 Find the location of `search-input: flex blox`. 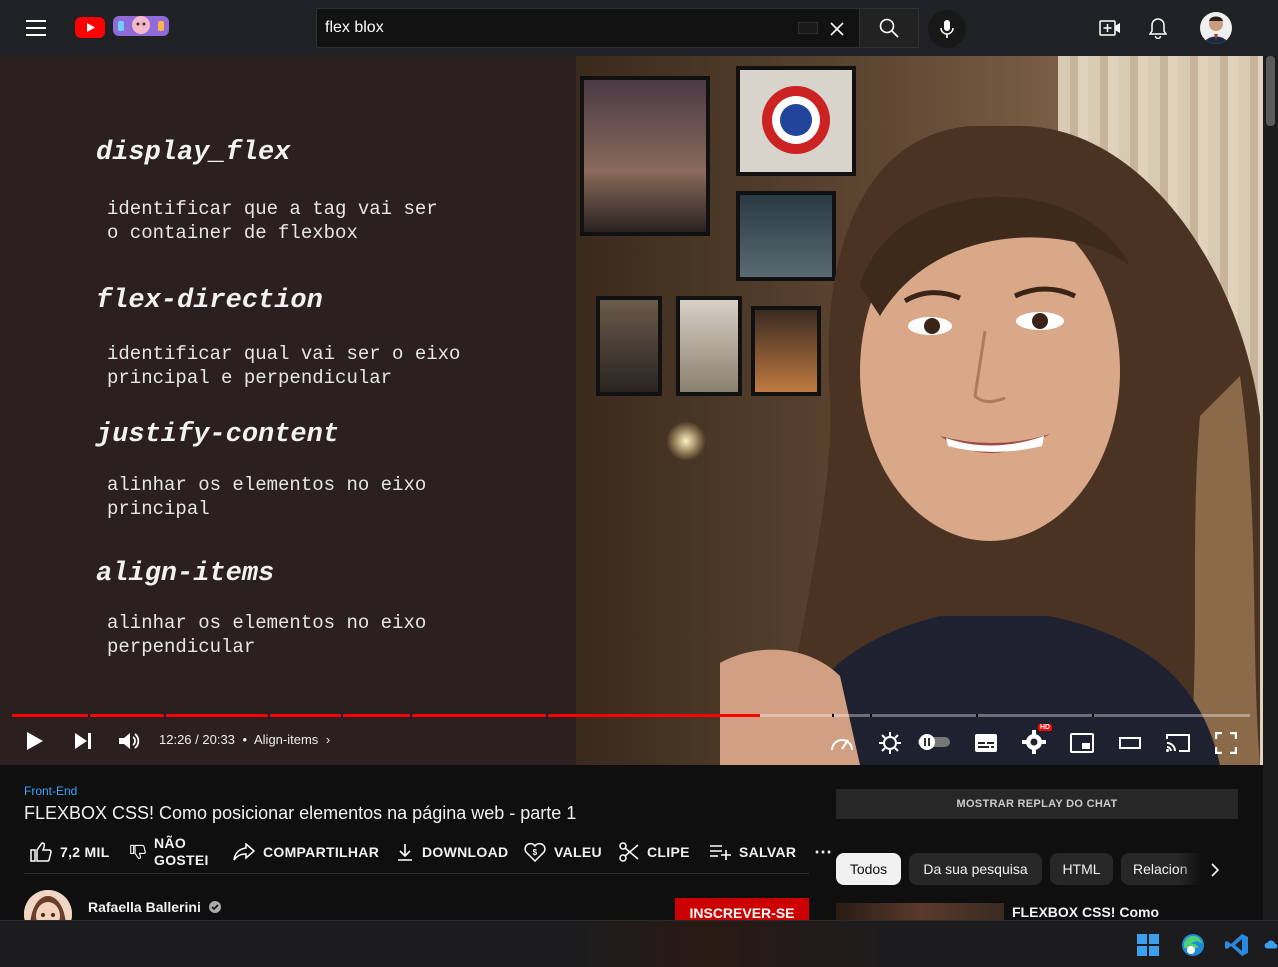

search-input: flex blox is located at coordinates (588, 28).